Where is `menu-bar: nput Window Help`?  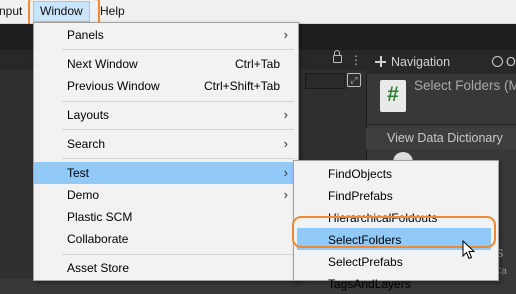 menu-bar: nput Window Help is located at coordinates (258, 12).